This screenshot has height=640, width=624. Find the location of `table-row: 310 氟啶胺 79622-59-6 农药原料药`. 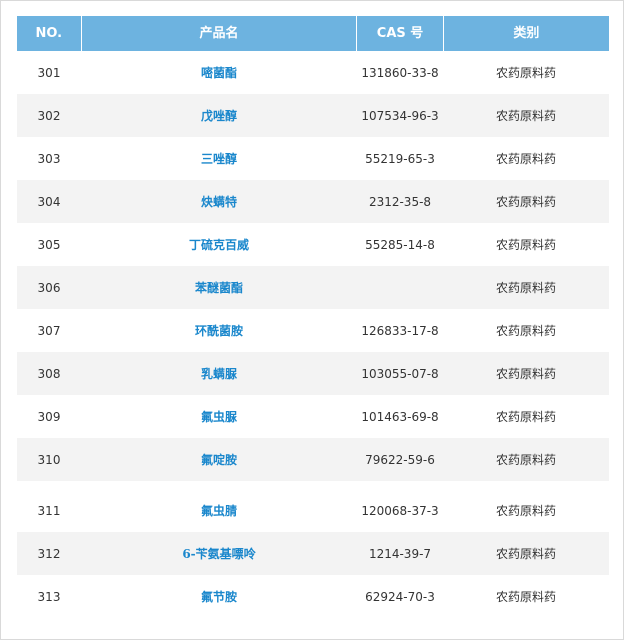

table-row: 310 氟啶胺 79622-59-6 农药原料药 is located at coordinates (313, 459).